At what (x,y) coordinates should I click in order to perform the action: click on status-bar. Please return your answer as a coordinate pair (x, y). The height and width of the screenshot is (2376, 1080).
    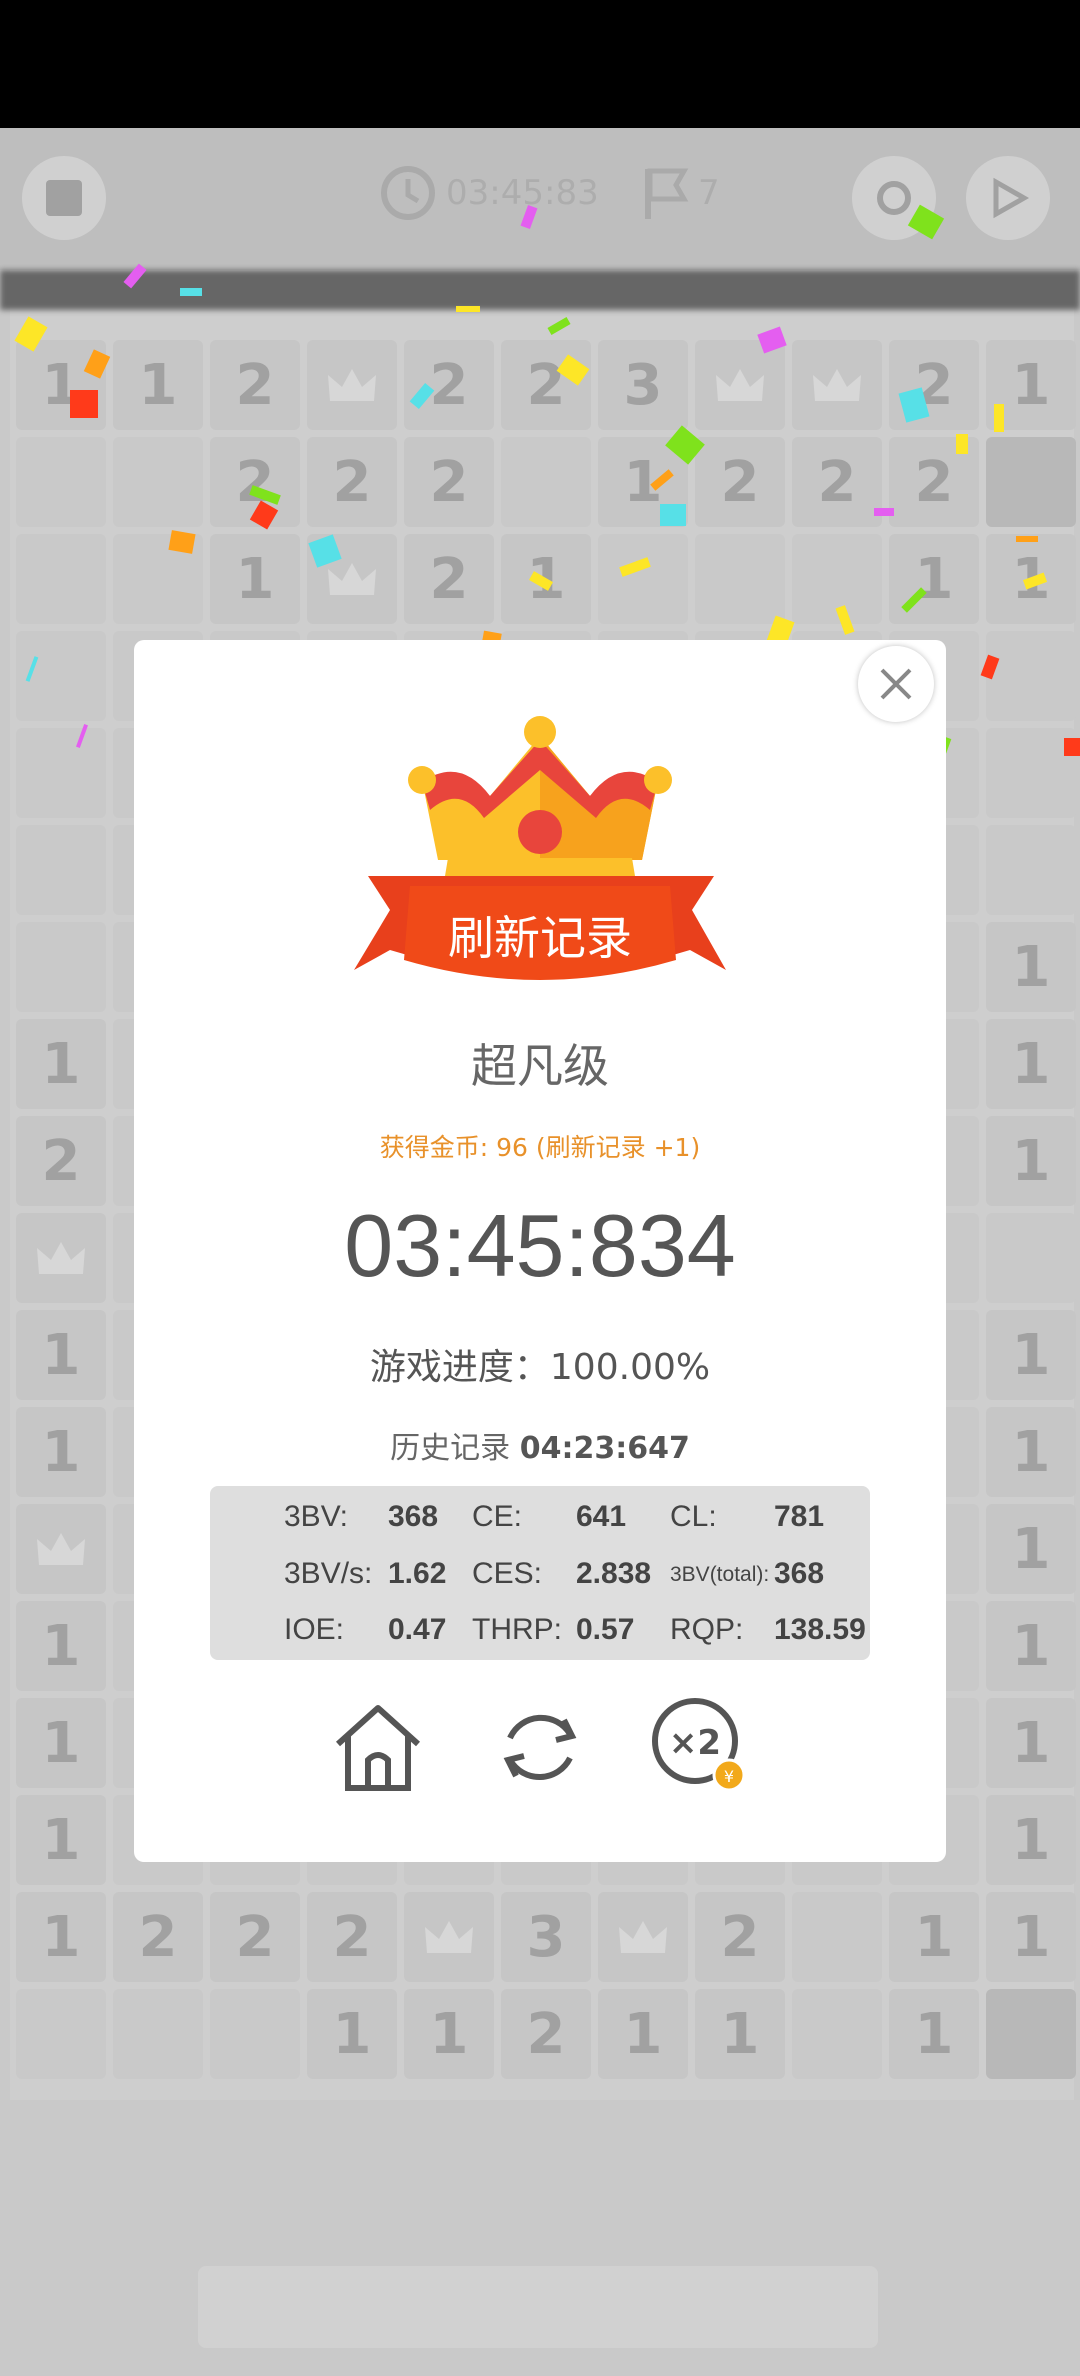
    Looking at the image, I should click on (540, 64).